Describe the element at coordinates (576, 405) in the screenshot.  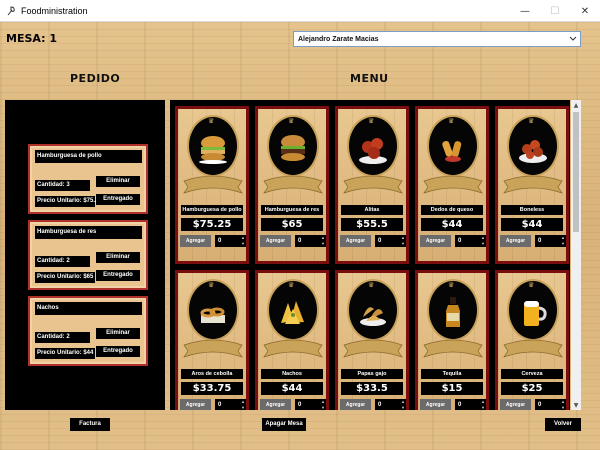
I see `scroll-down-icon: ▼` at that location.